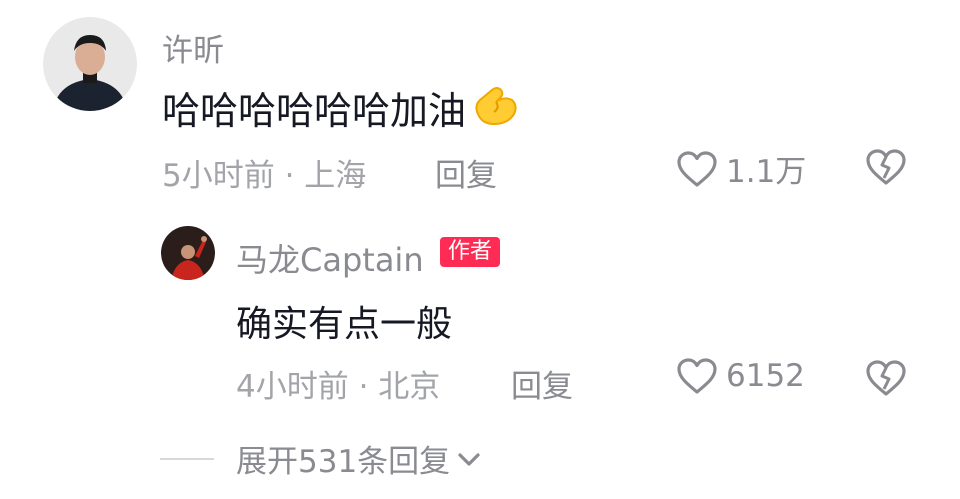  Describe the element at coordinates (338, 387) in the screenshot. I see `reply-time-location: 4小时前 · 北京` at that location.